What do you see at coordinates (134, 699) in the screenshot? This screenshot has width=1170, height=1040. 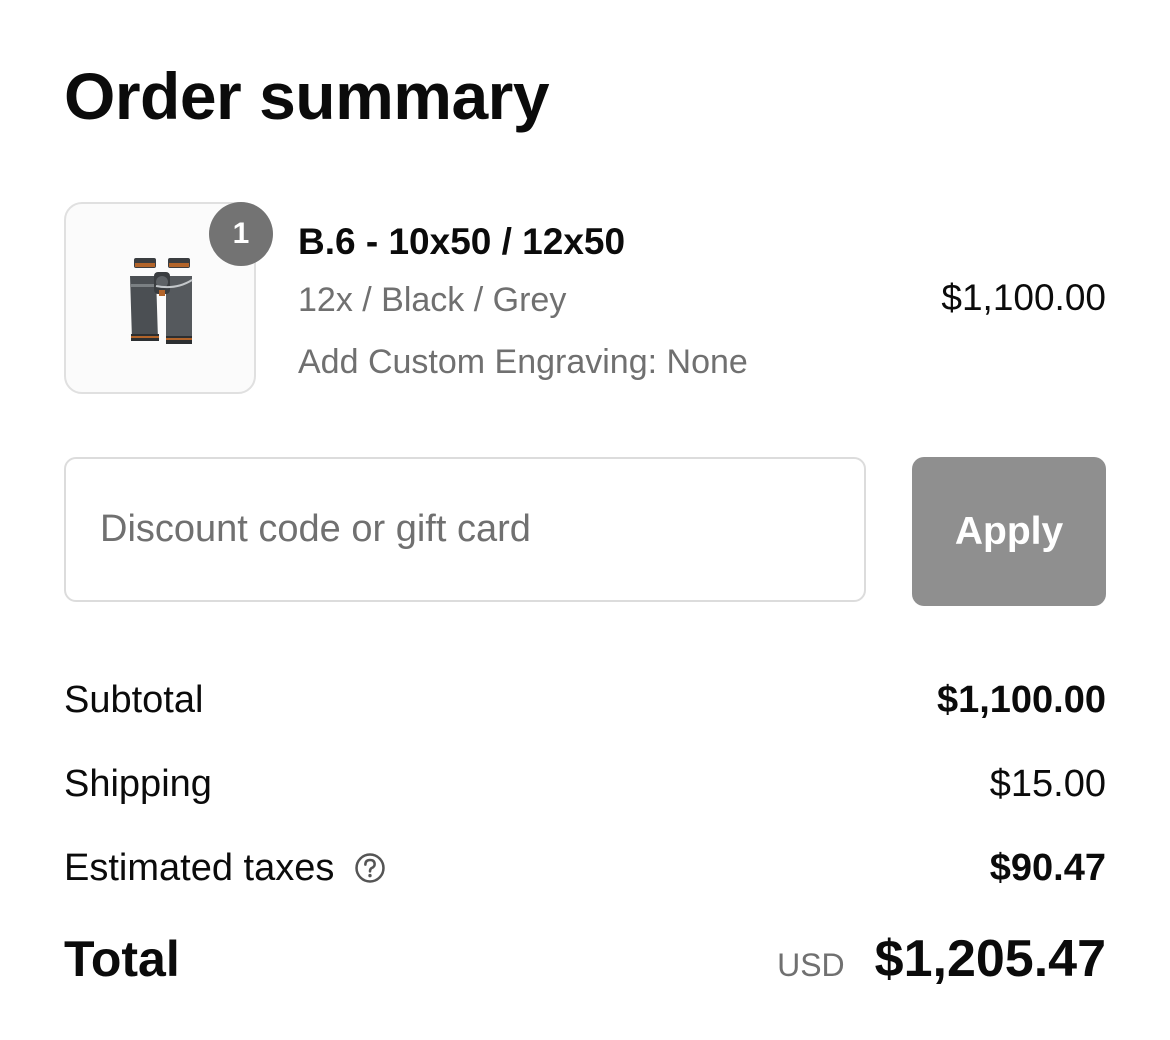 I see `subtotal-label: Subtotal` at bounding box center [134, 699].